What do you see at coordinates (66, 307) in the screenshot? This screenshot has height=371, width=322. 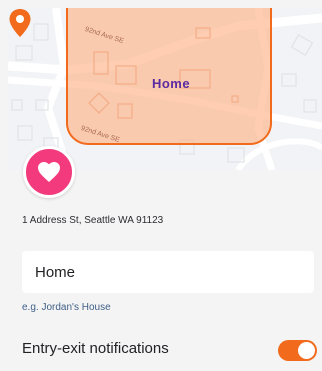 I see `place-name-hint: e.g. Jordan's House` at bounding box center [66, 307].